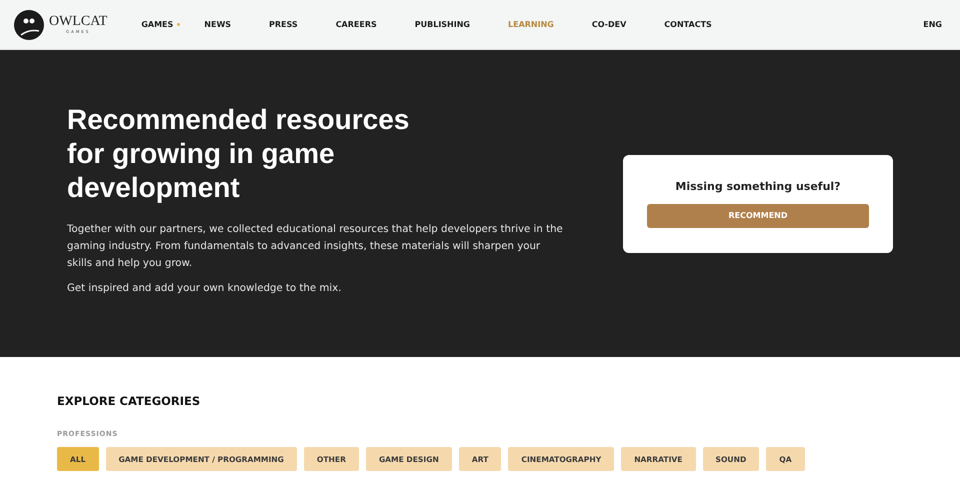 Image resolution: width=960 pixels, height=477 pixels. I want to click on nav-link: PRESS, so click(283, 24).